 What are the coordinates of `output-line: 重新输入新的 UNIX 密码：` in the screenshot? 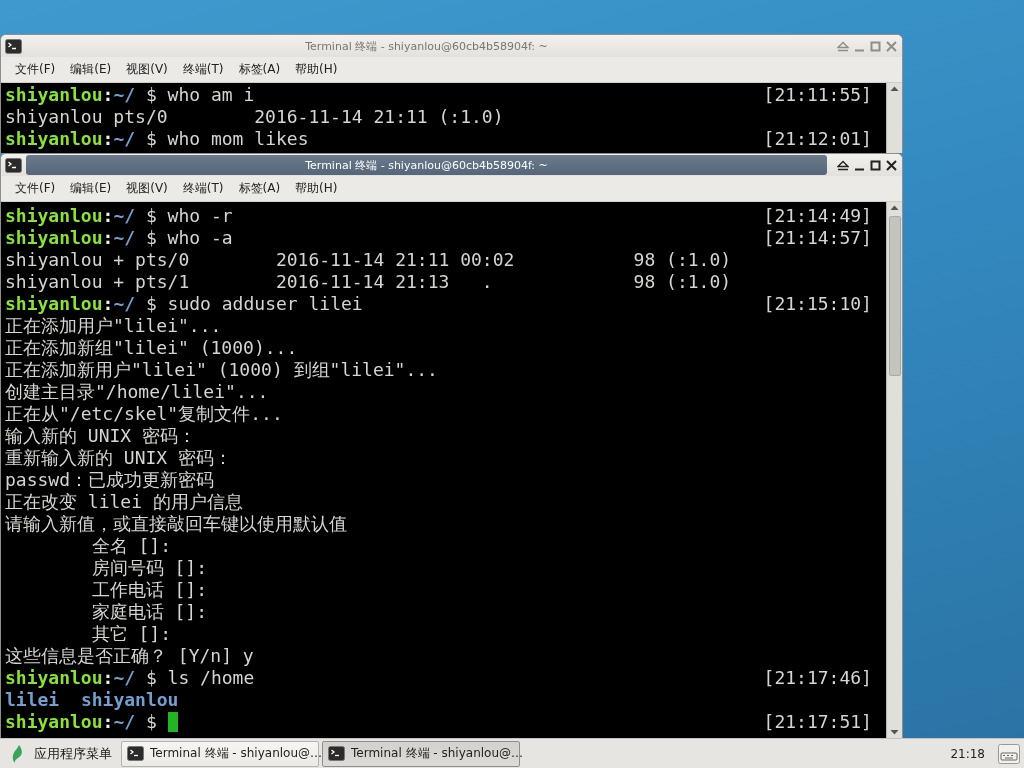 It's located at (119, 458).